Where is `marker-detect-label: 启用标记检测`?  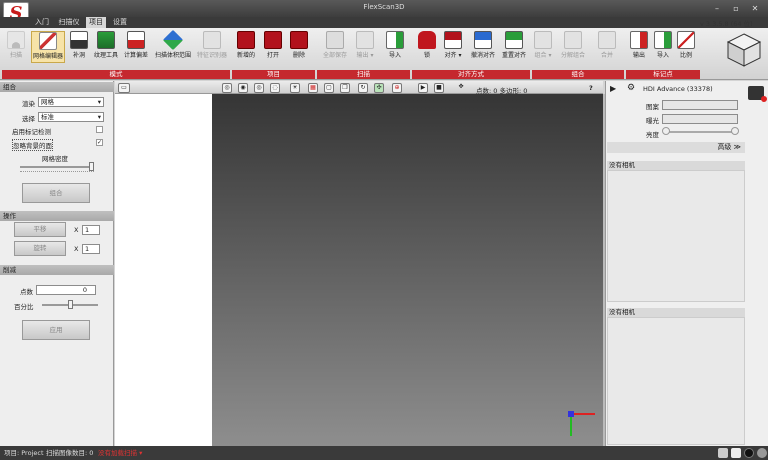 marker-detect-label: 启用标记检测 is located at coordinates (31, 132).